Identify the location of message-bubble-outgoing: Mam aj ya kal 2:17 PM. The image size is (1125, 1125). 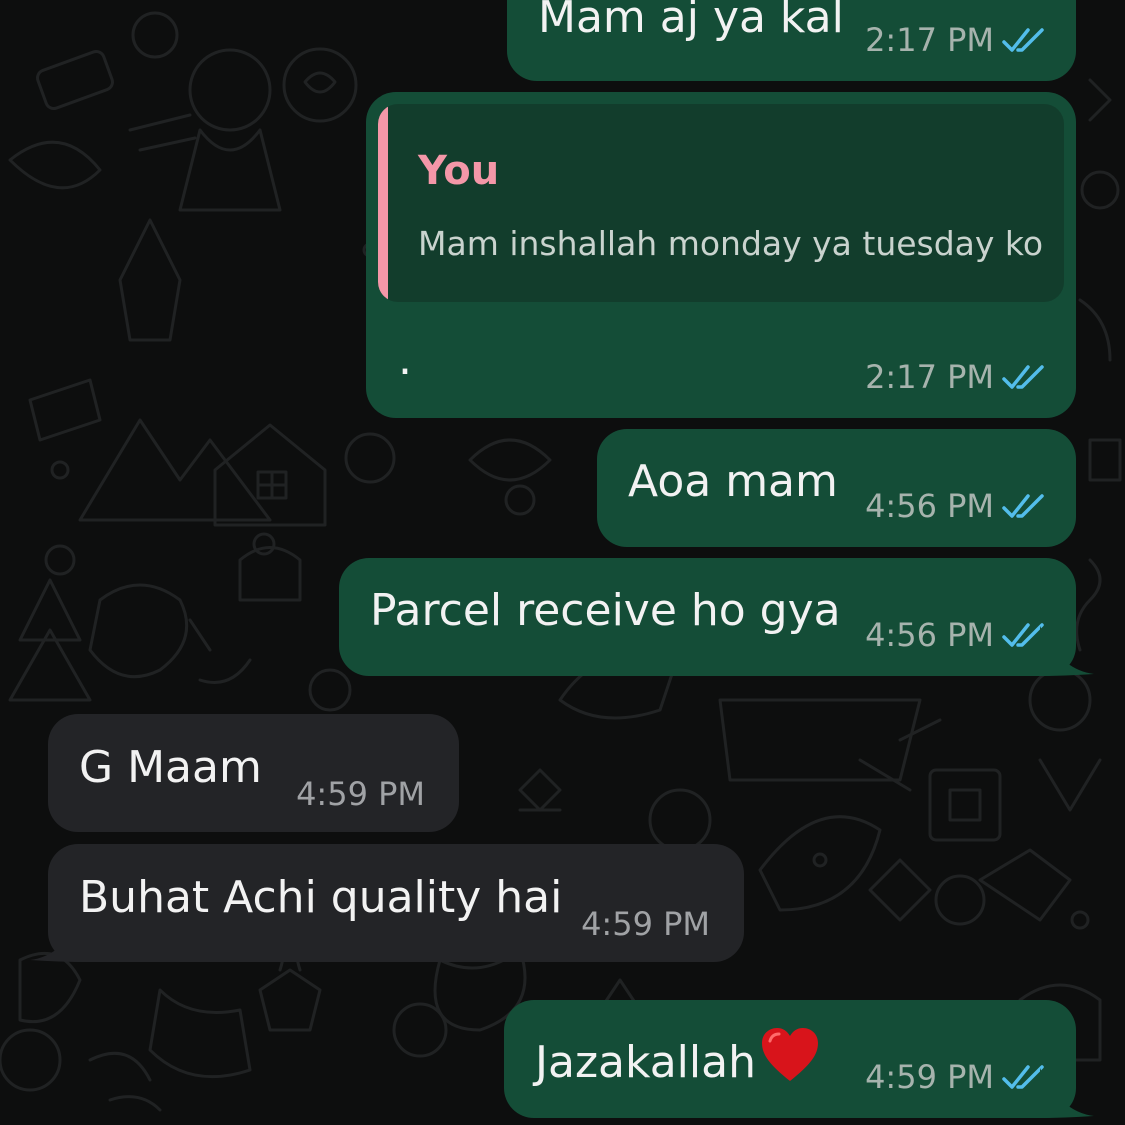
(791, 40).